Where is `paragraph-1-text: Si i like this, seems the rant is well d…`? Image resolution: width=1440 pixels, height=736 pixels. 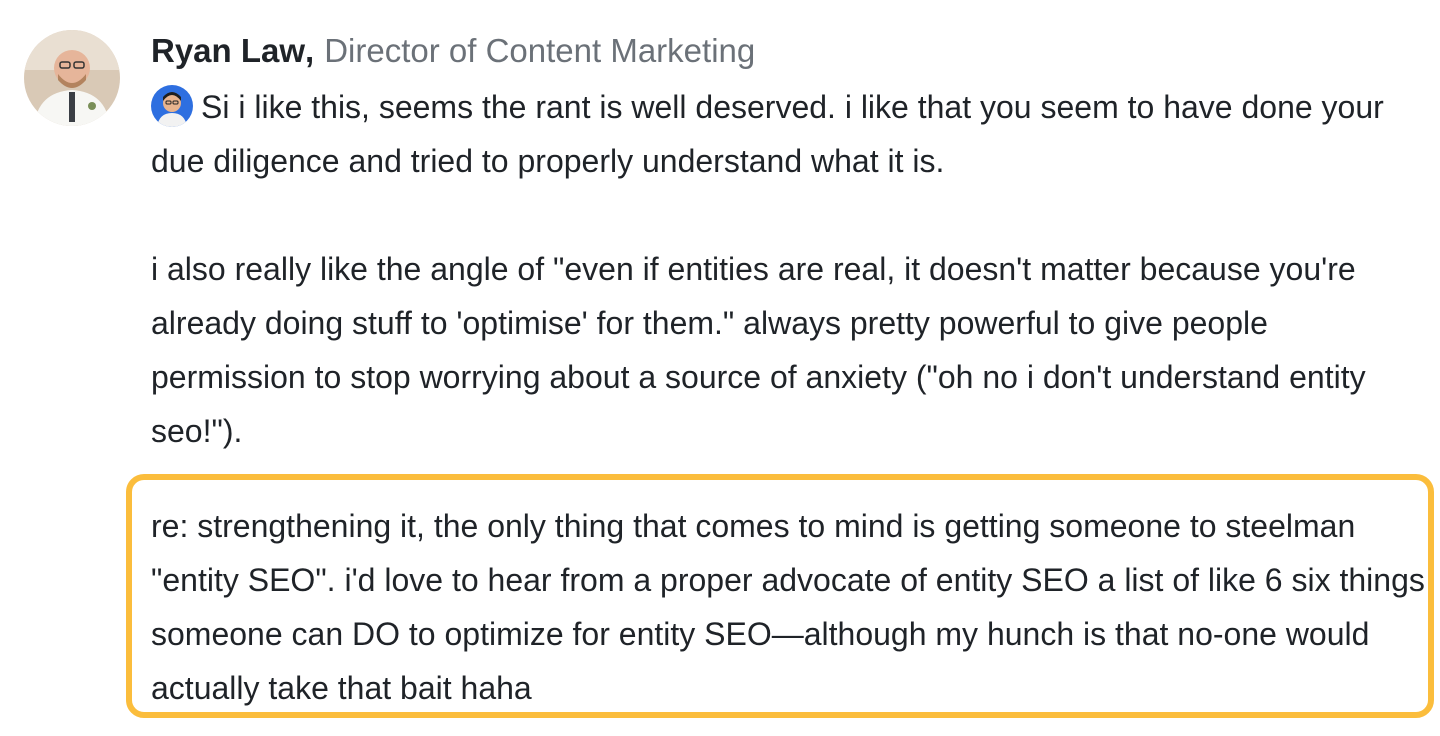 paragraph-1-text: Si i like this, seems the rant is well d… is located at coordinates (767, 134).